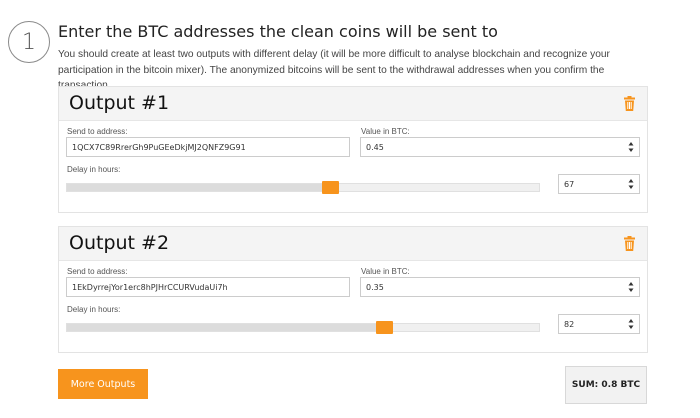 Image resolution: width=700 pixels, height=418 pixels. Describe the element at coordinates (500, 147) in the screenshot. I see `value-btc-input: 0.45` at that location.